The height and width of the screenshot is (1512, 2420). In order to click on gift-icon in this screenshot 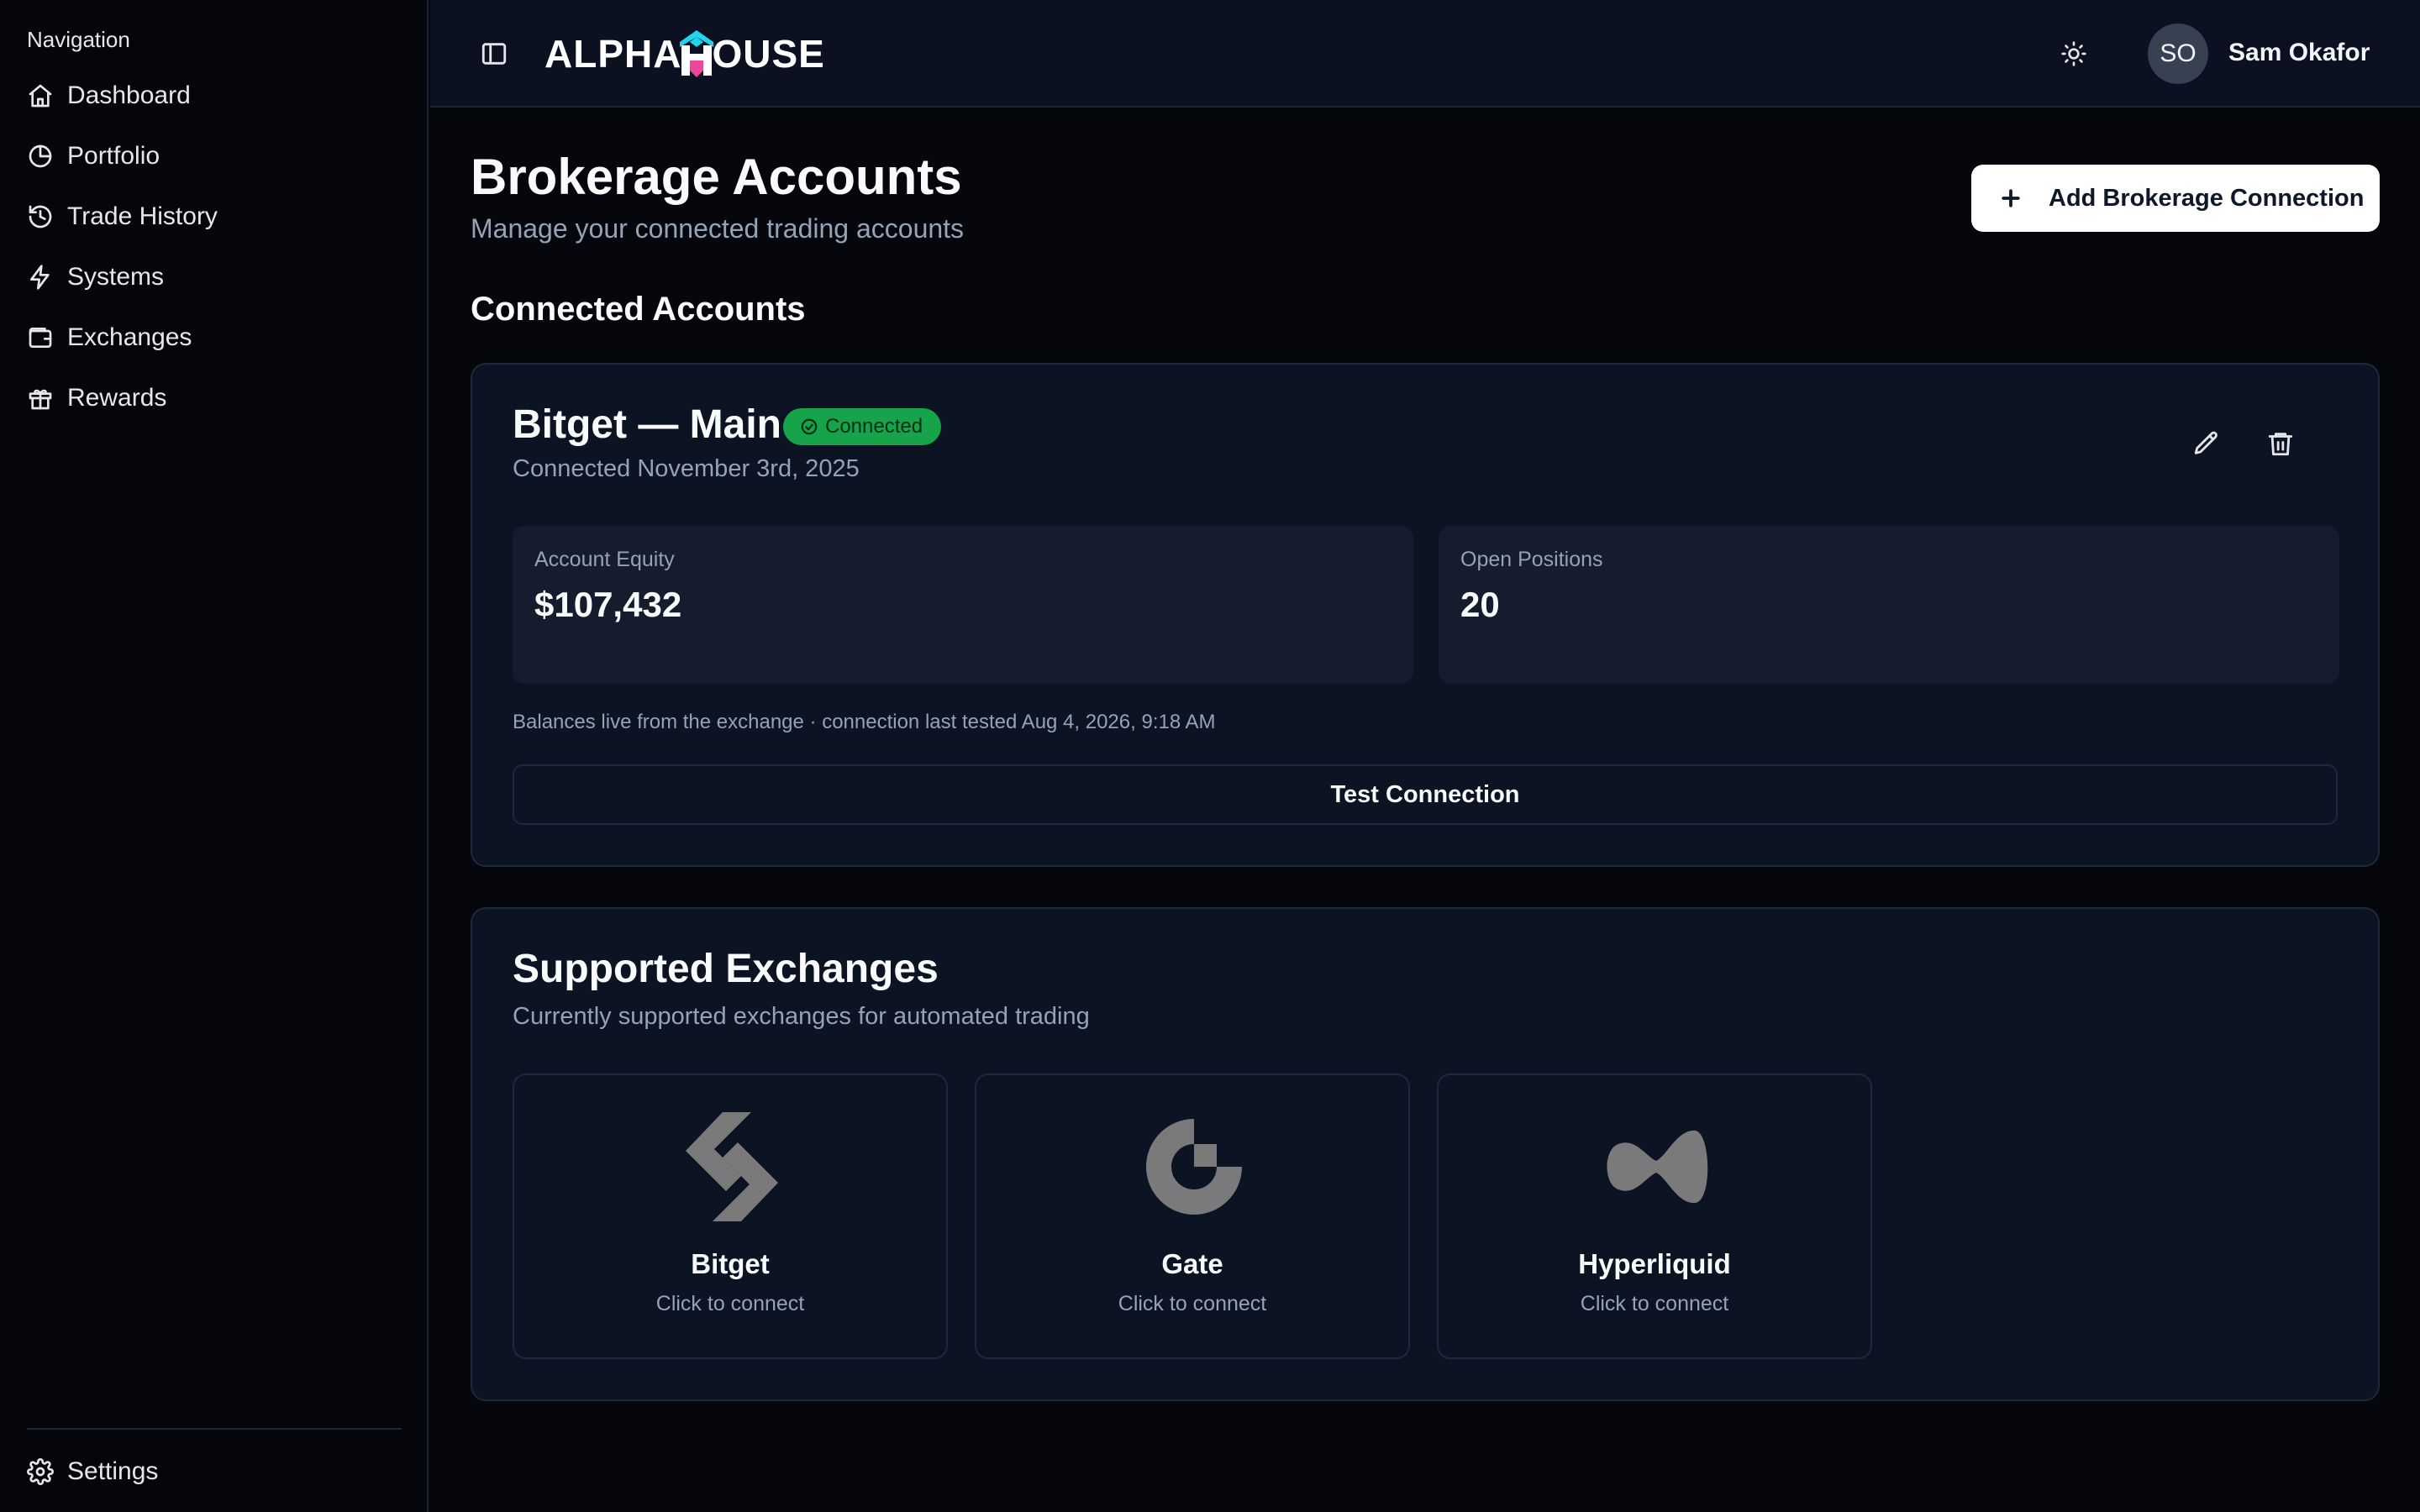, I will do `click(40, 398)`.